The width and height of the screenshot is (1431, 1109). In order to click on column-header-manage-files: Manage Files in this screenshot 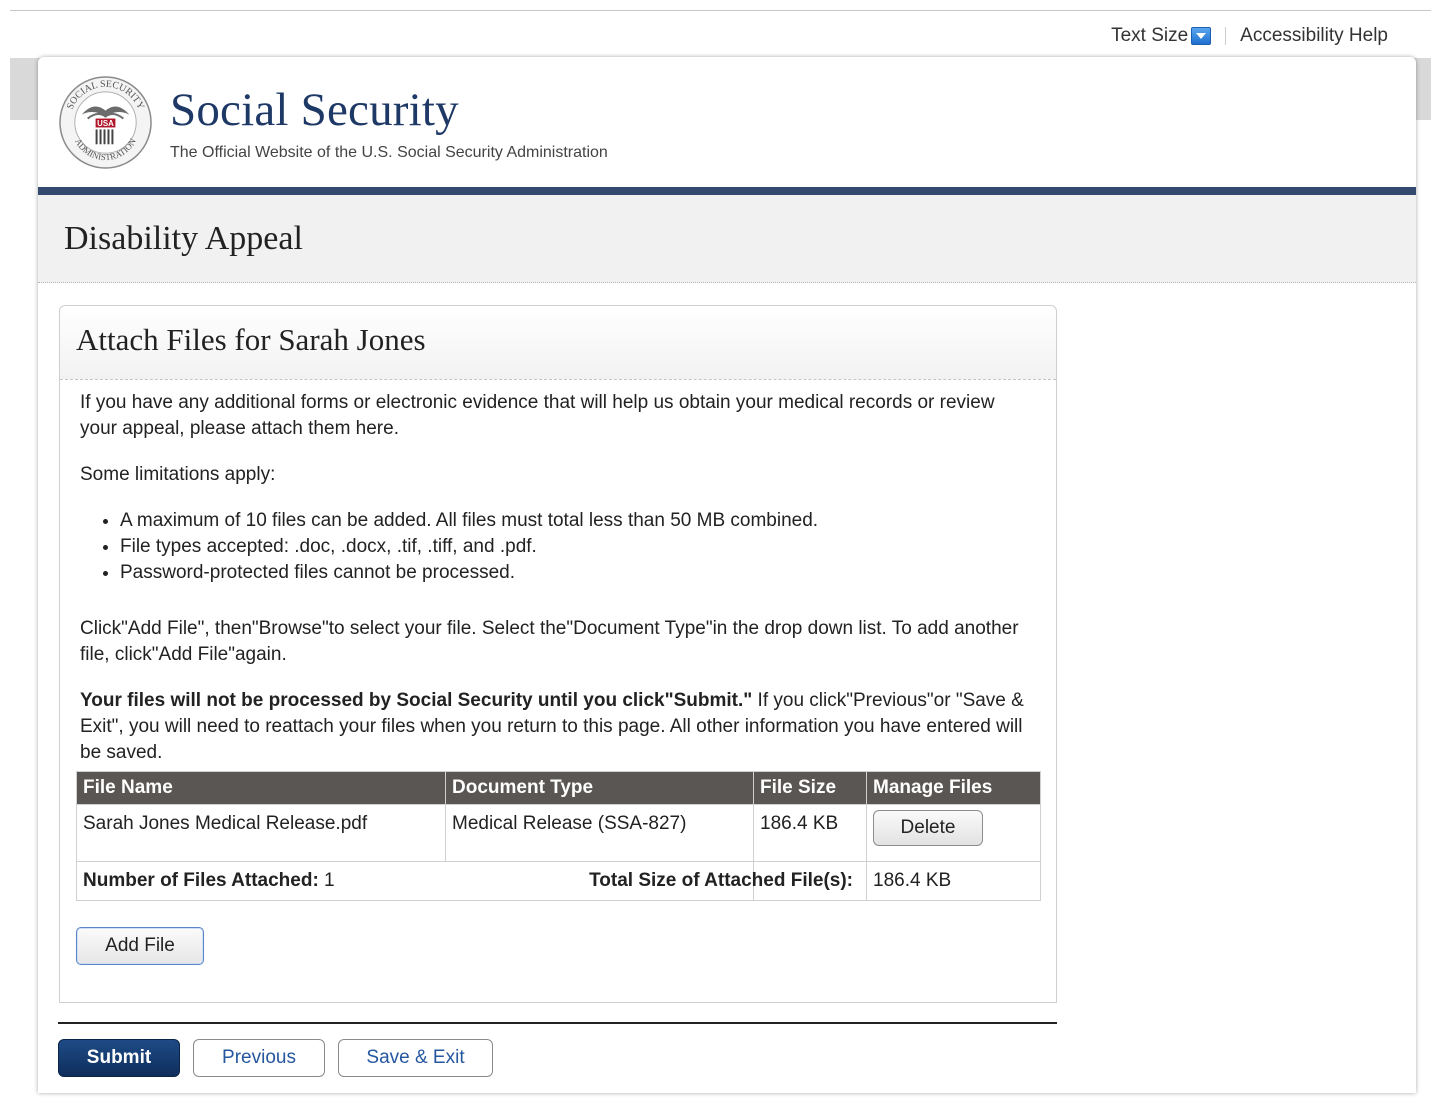, I will do `click(953, 788)`.